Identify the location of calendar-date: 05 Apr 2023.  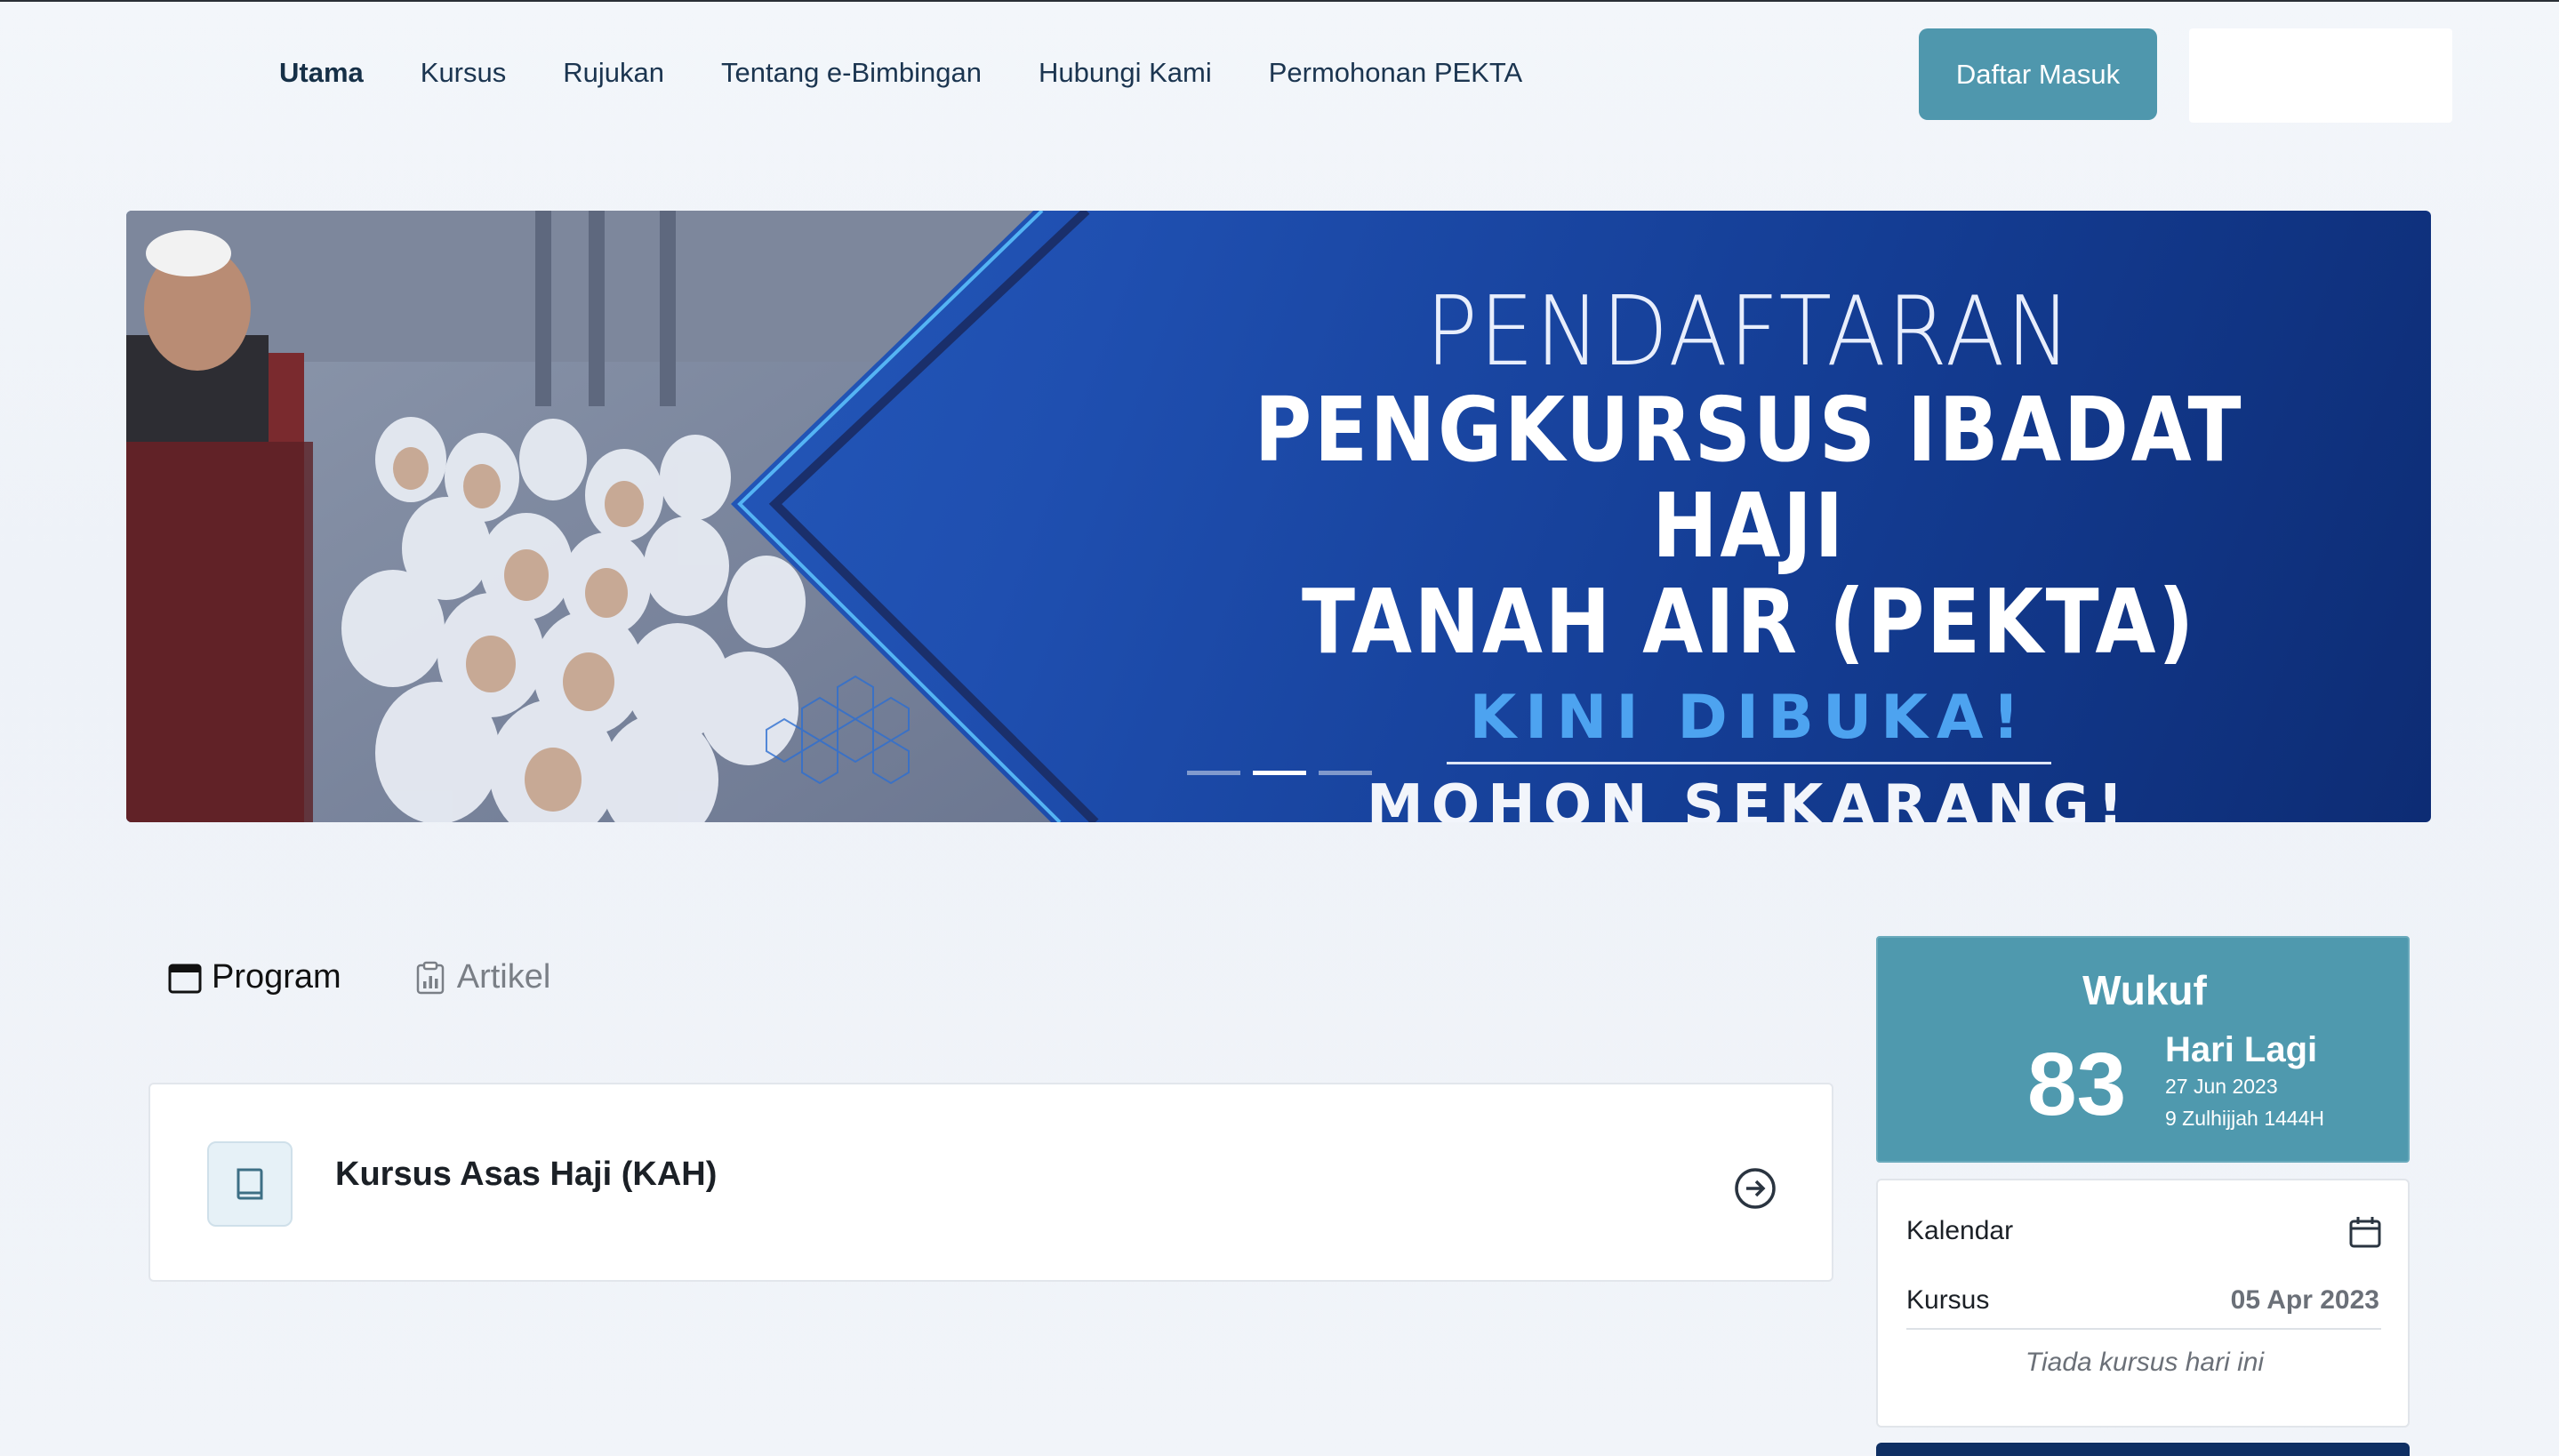
(2304, 1300).